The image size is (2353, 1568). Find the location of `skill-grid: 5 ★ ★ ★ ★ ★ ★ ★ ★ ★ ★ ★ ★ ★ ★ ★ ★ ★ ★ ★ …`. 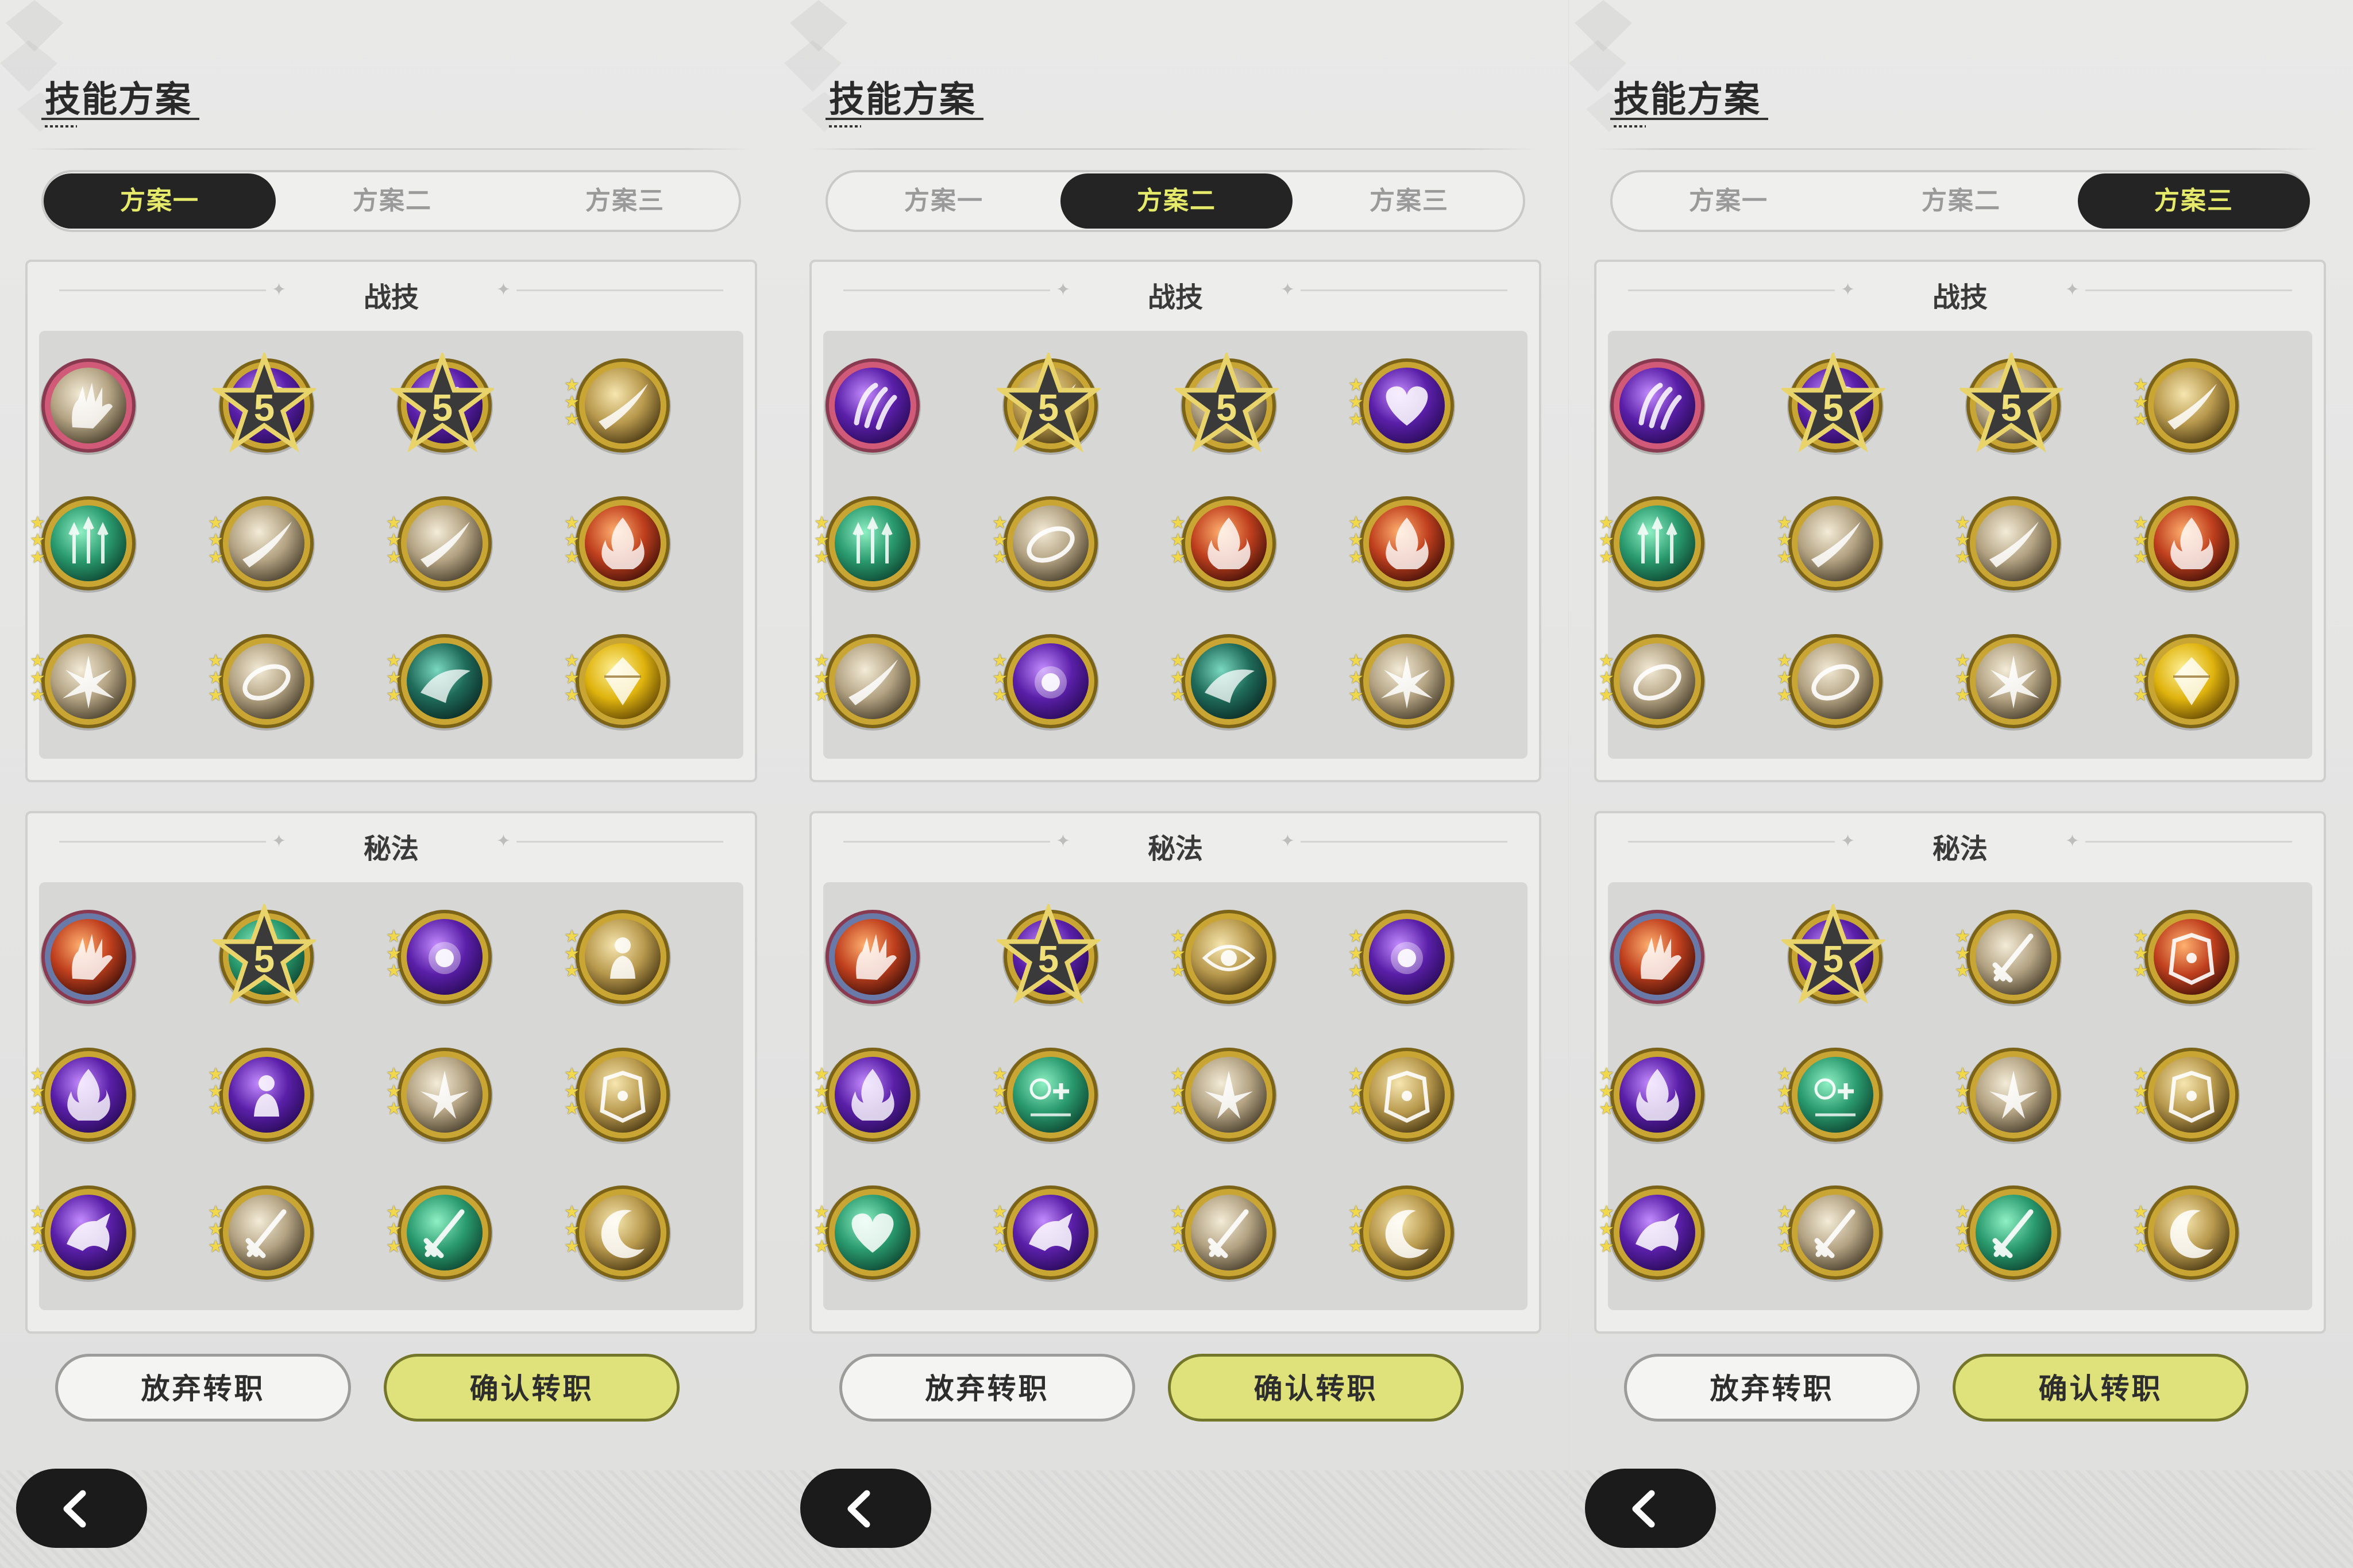

skill-grid: 5 ★ ★ ★ ★ ★ ★ ★ ★ ★ ★ ★ ★ ★ ★ ★ ★ ★ ★ ★ … is located at coordinates (1955, 1096).